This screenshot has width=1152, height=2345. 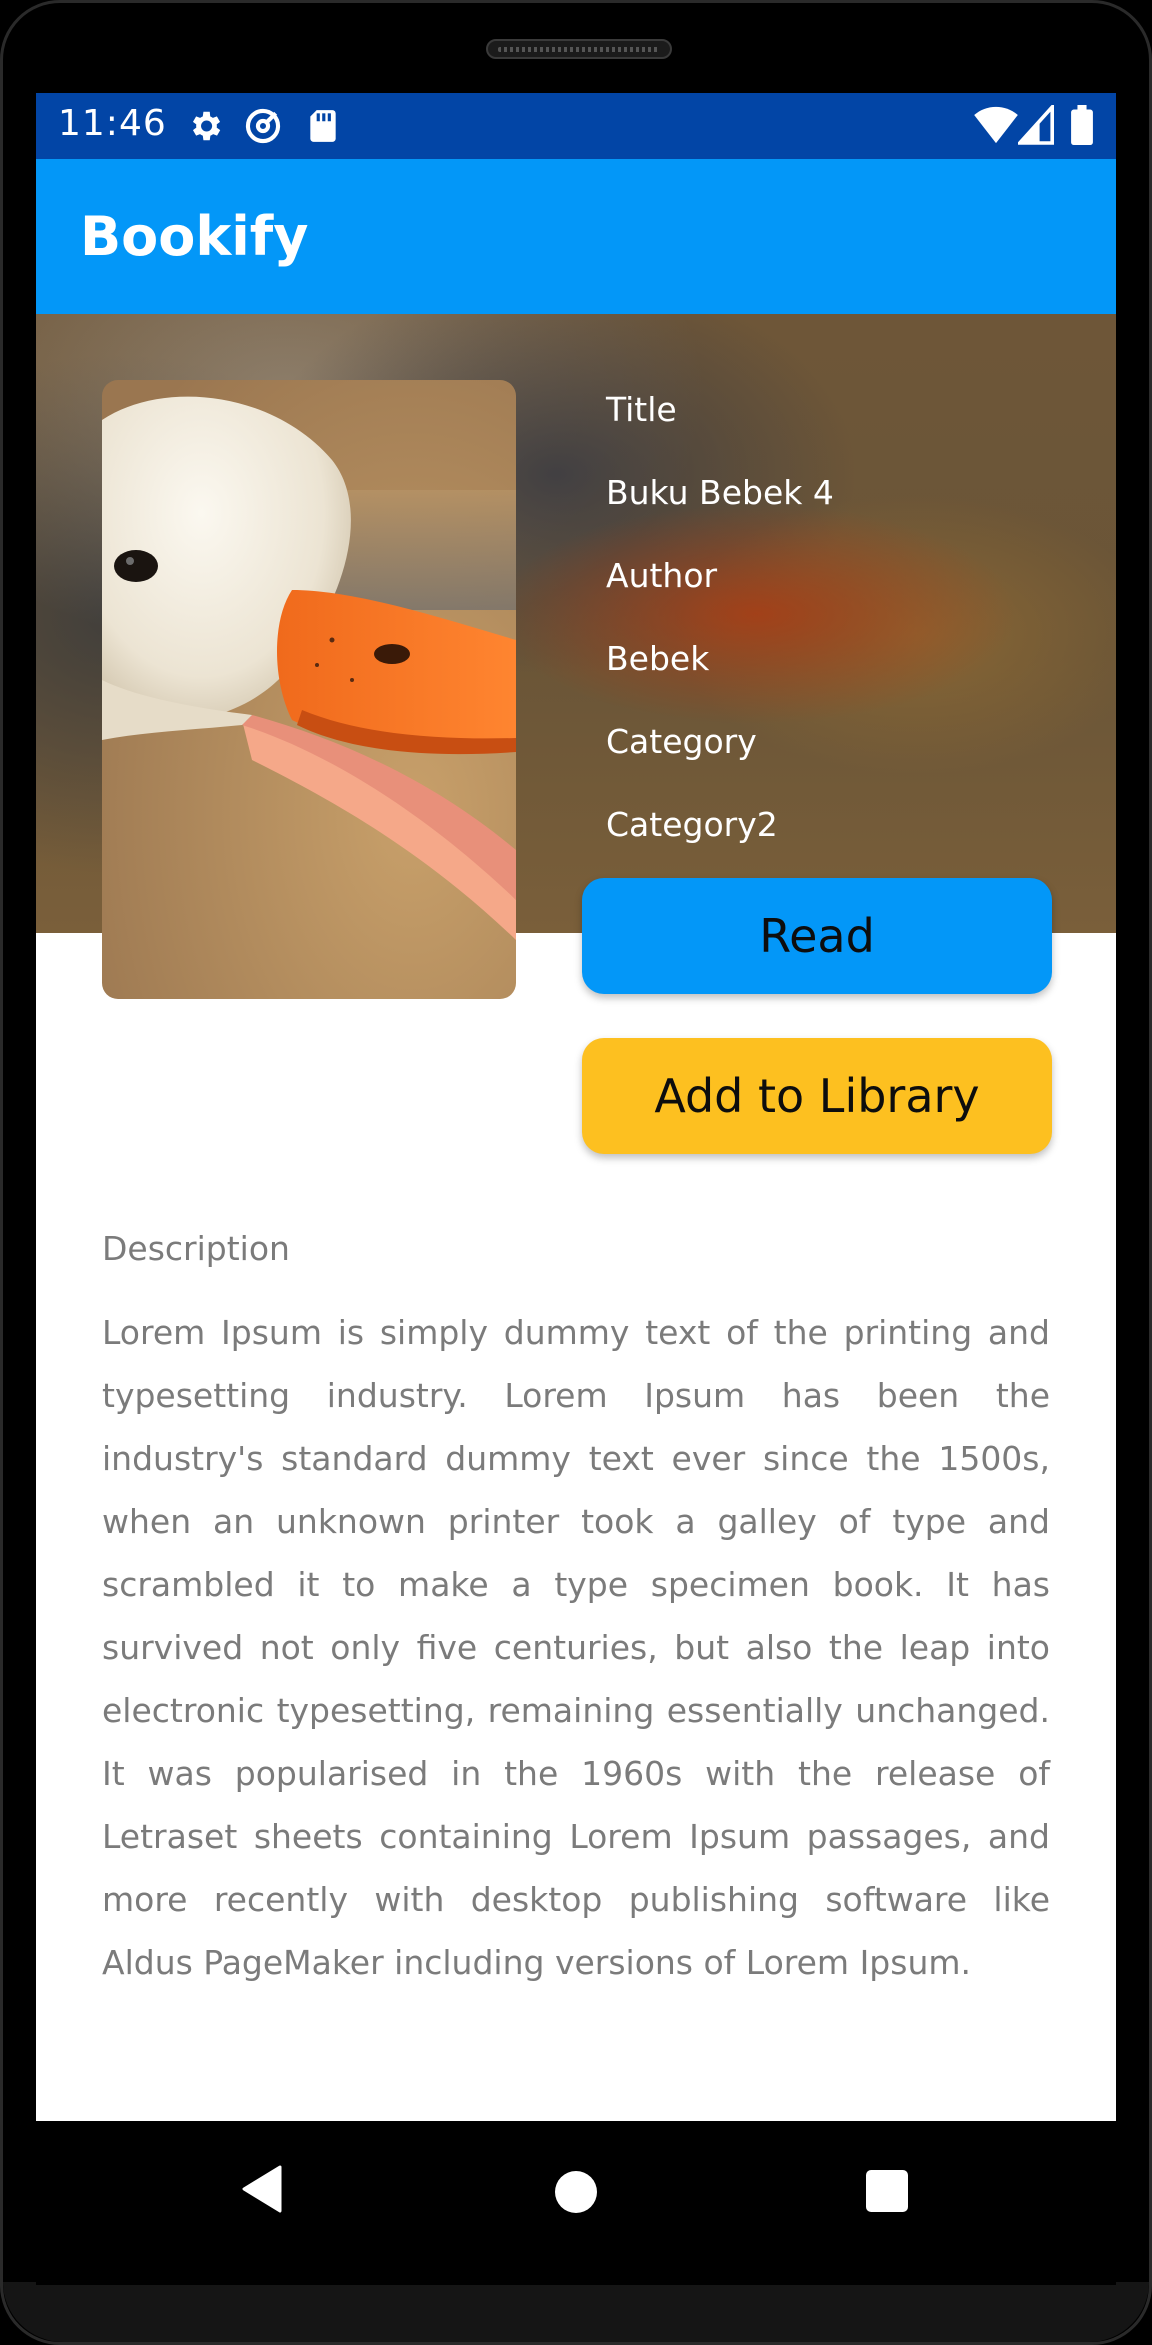 I want to click on description-label: Description, so click(x=196, y=1248).